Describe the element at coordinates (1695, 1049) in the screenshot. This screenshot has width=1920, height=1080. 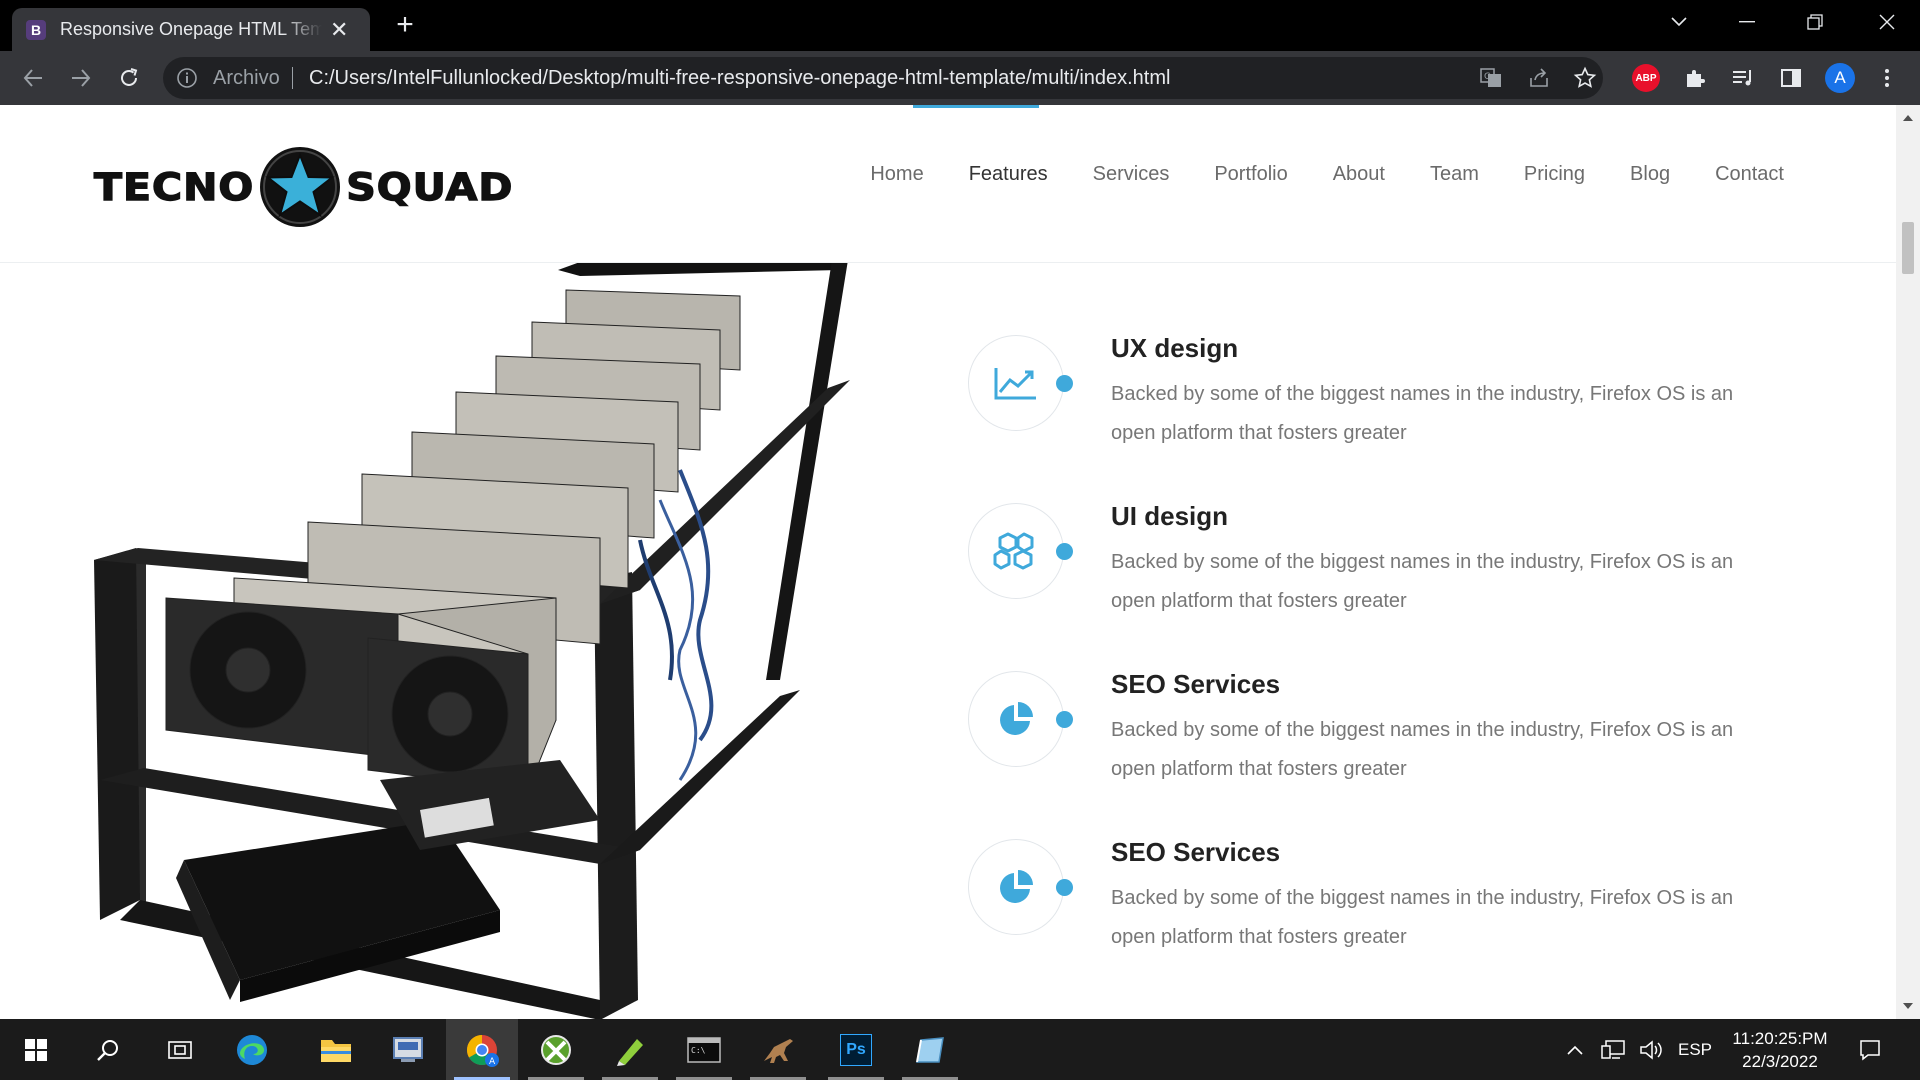
I see `language-indicator: ESP` at that location.